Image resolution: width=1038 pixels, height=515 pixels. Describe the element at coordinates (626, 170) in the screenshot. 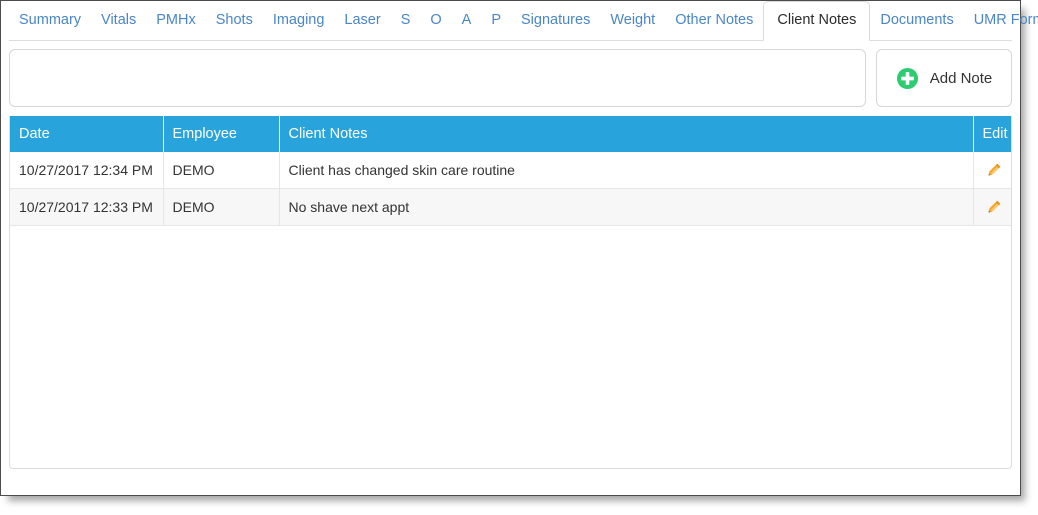

I see `cell-notes: Client has changed skin care routine` at that location.